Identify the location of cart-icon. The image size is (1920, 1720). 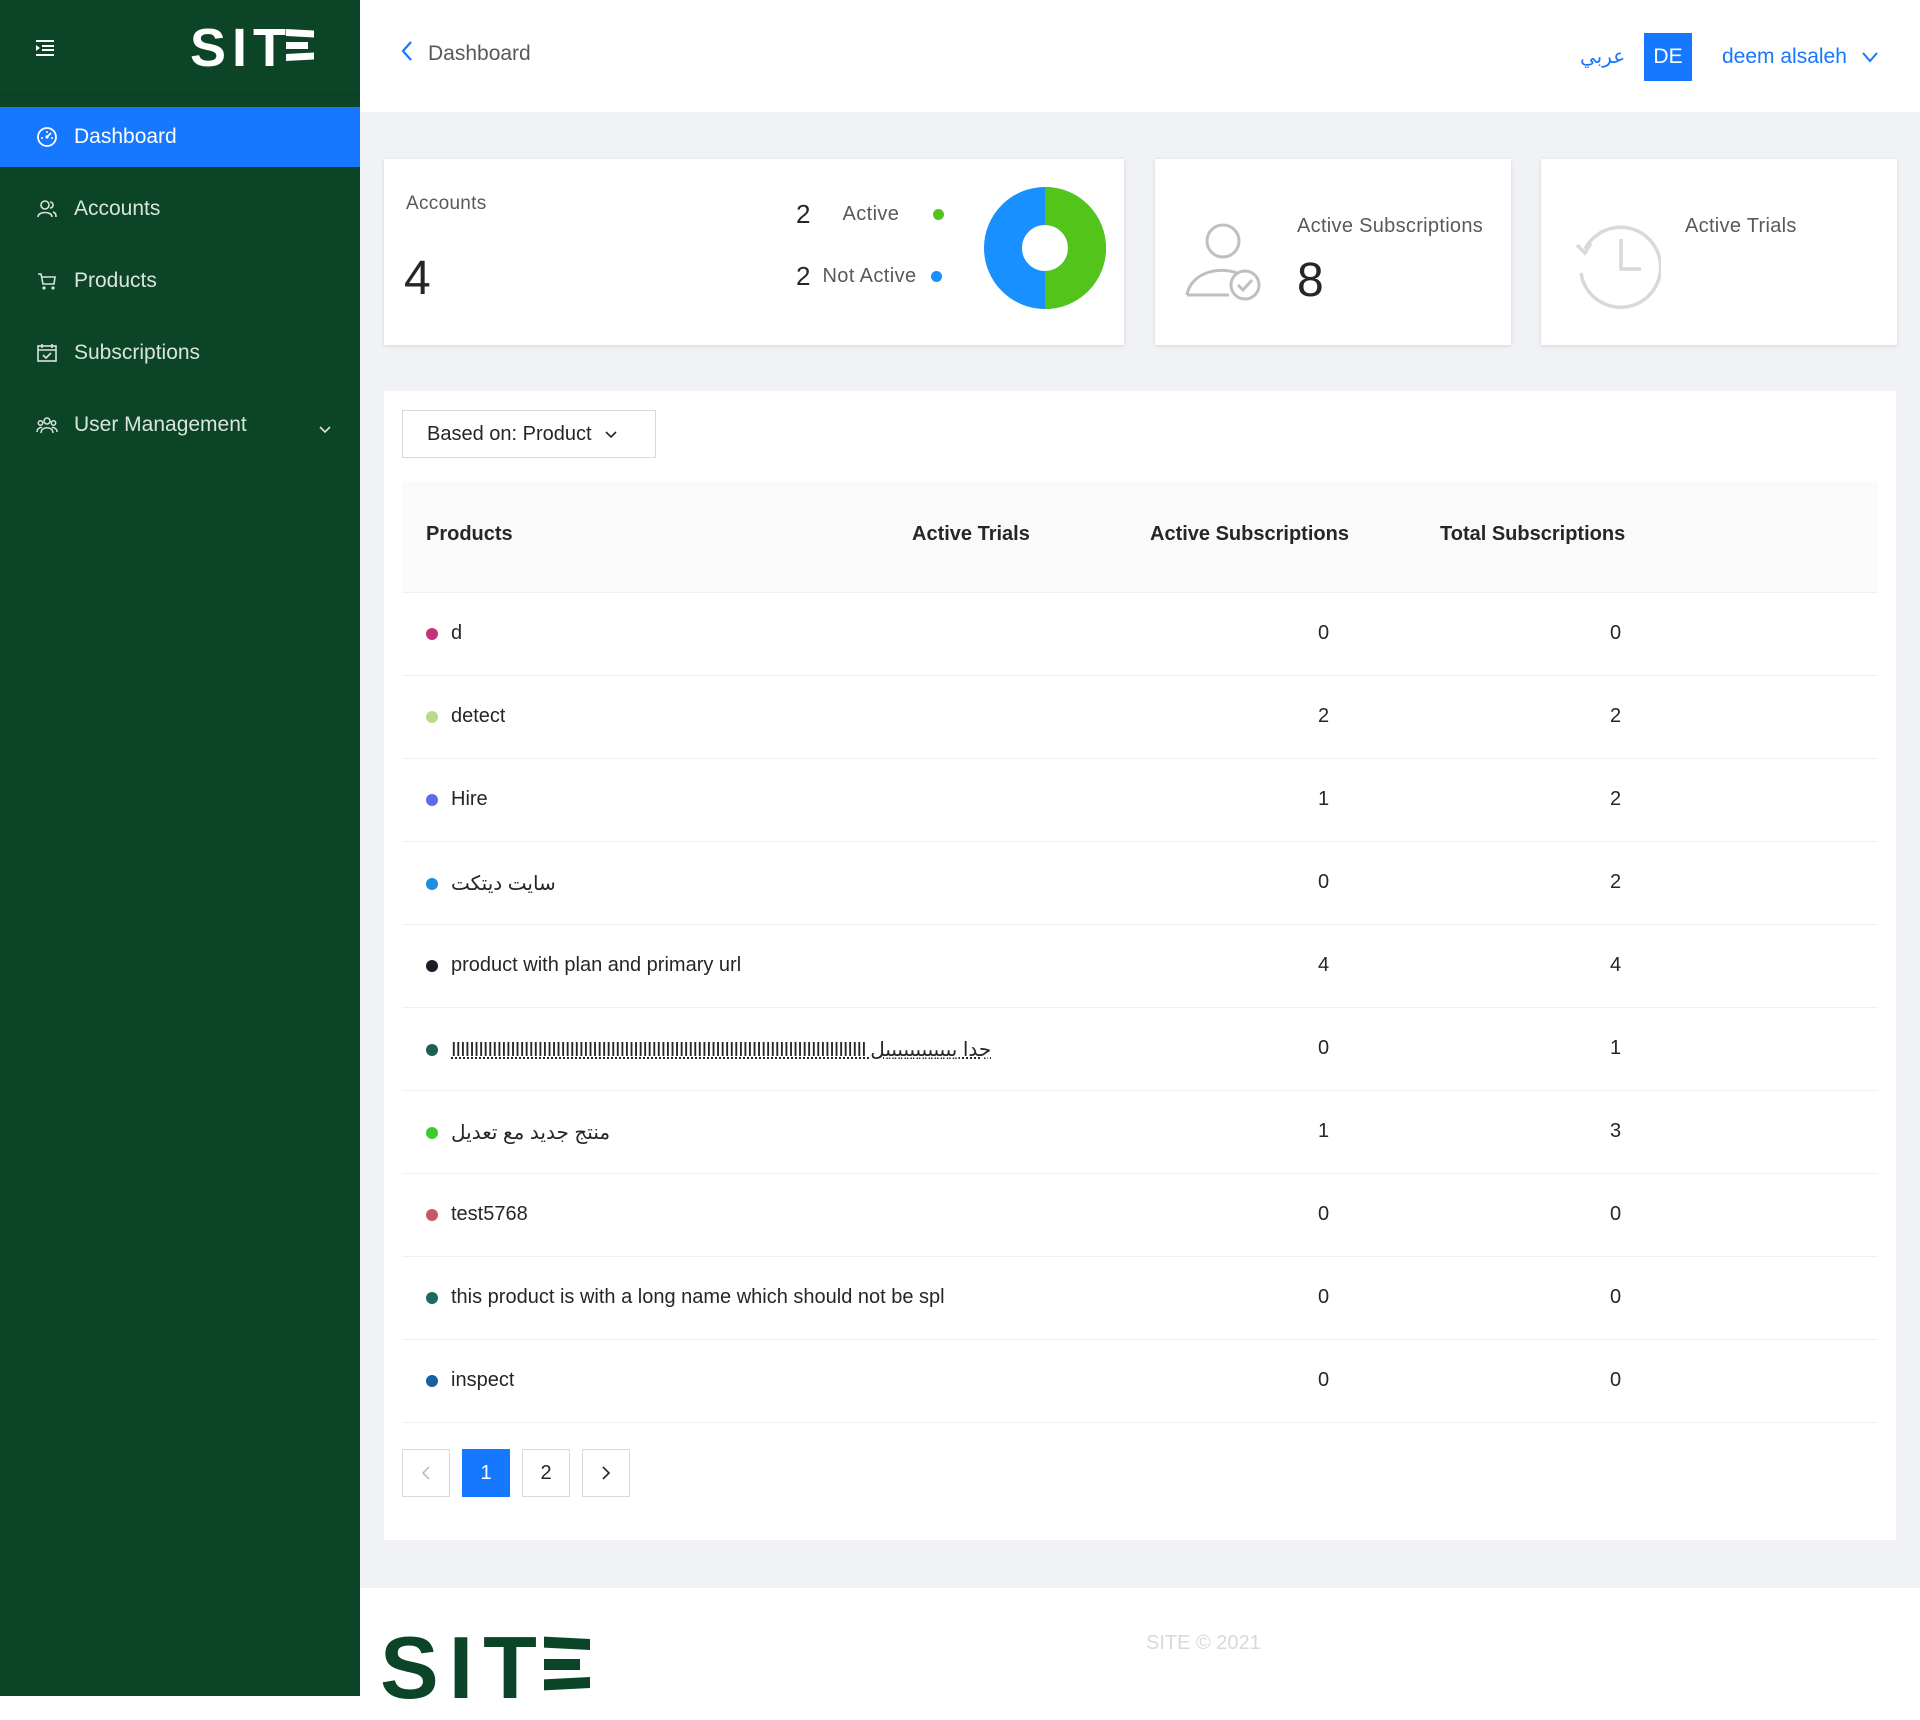
(47, 281).